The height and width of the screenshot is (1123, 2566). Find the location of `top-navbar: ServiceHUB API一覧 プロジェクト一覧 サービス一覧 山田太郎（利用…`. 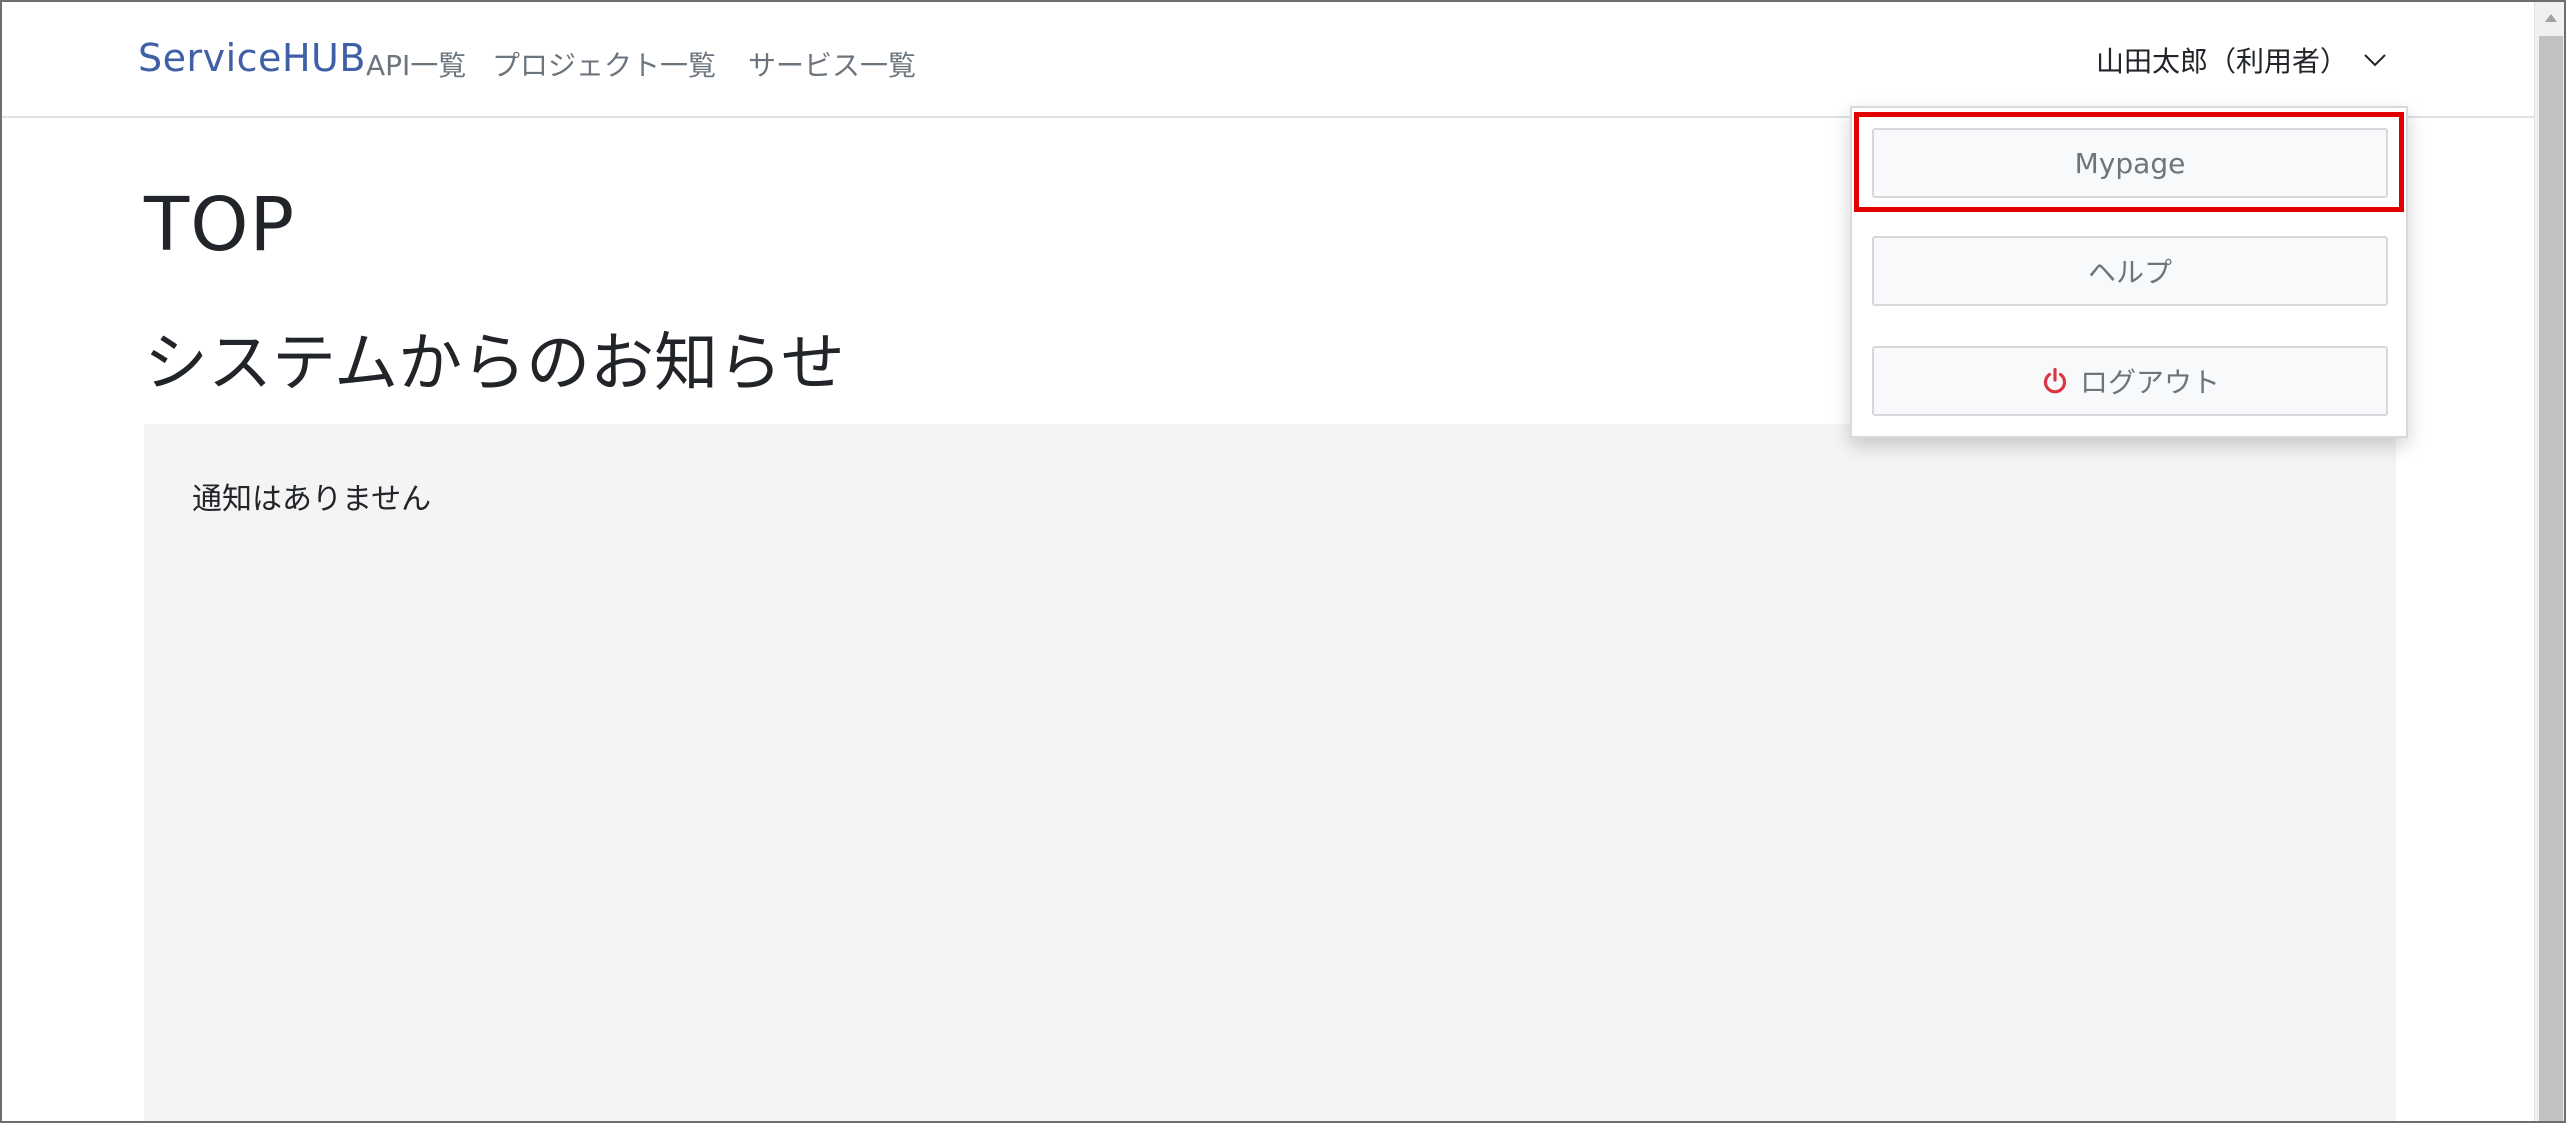

top-navbar: ServiceHUB API一覧 プロジェクト一覧 サービス一覧 山田太郎（利用… is located at coordinates (1268, 60).